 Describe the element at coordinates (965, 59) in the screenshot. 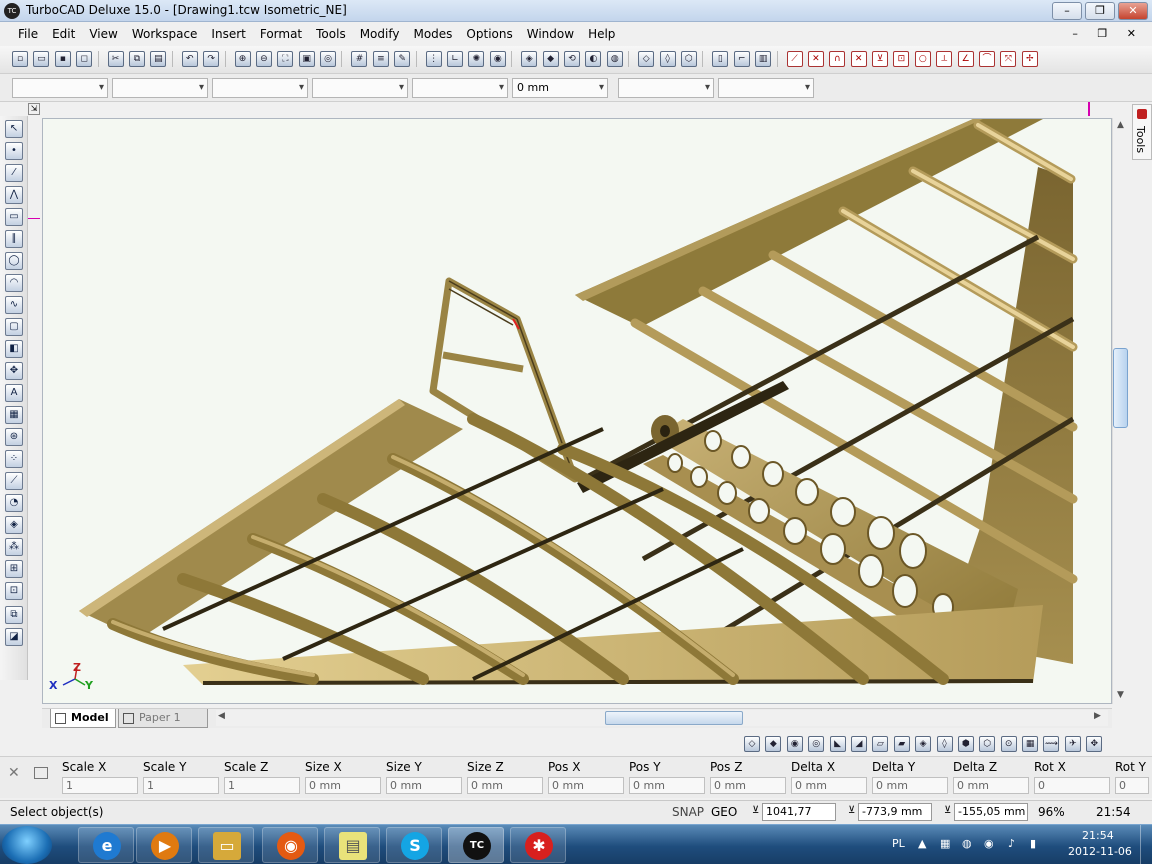

I see `snap-perpendicular-icon: ∠` at that location.